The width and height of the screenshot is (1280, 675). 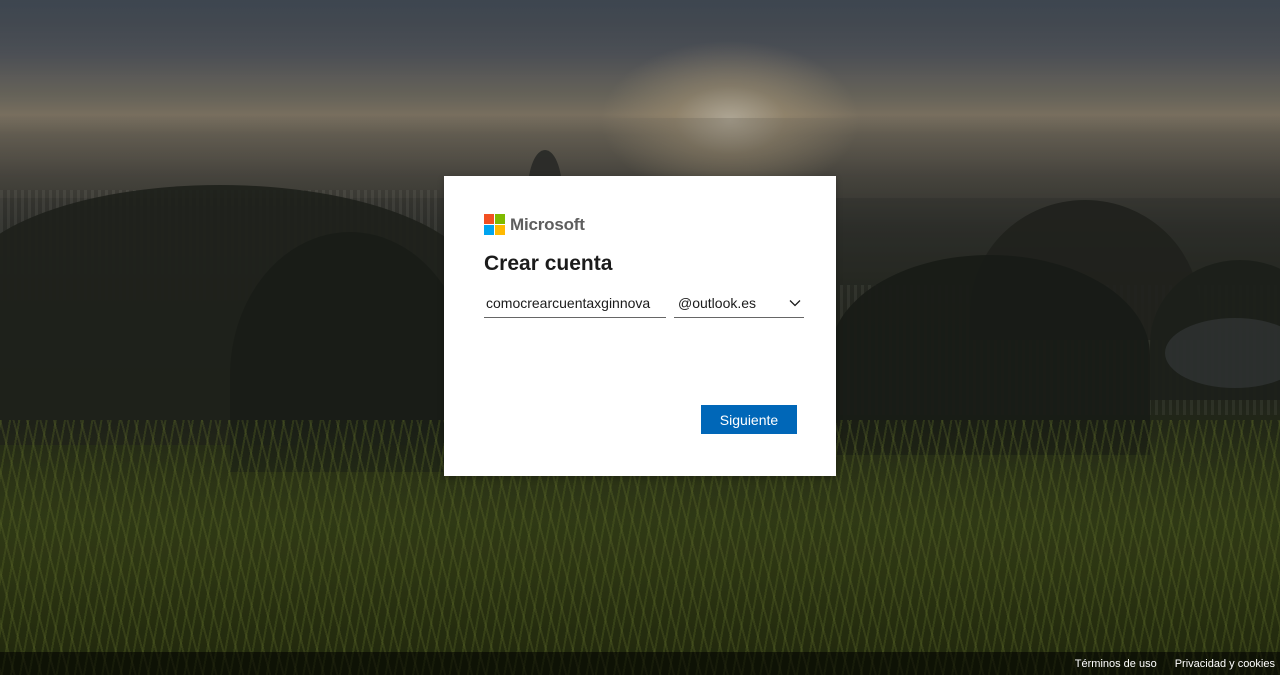 What do you see at coordinates (489, 219) in the screenshot?
I see `logo-square-red` at bounding box center [489, 219].